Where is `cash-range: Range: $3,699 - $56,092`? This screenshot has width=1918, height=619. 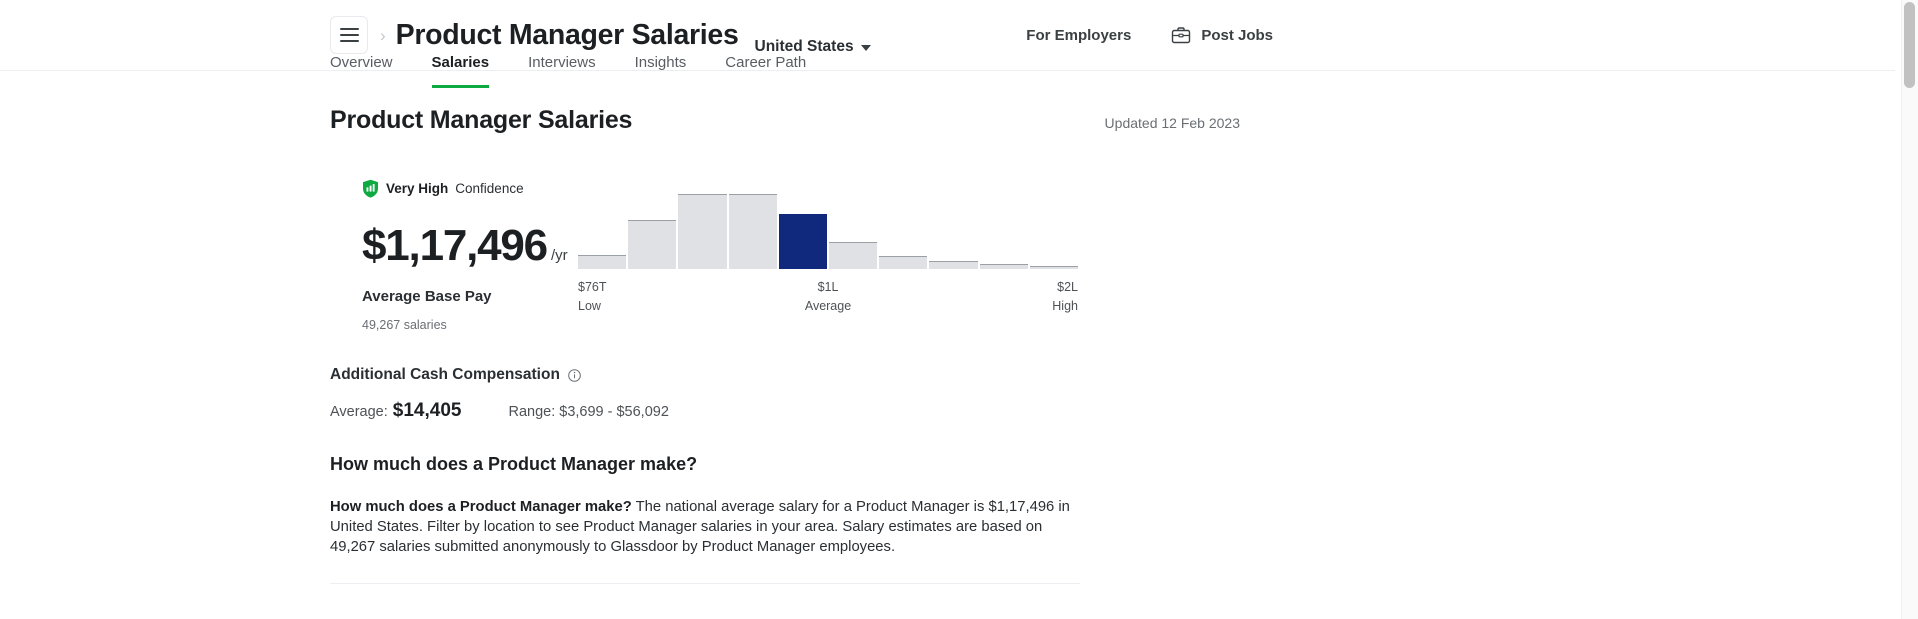
cash-range: Range: $3,699 - $56,092 is located at coordinates (588, 412).